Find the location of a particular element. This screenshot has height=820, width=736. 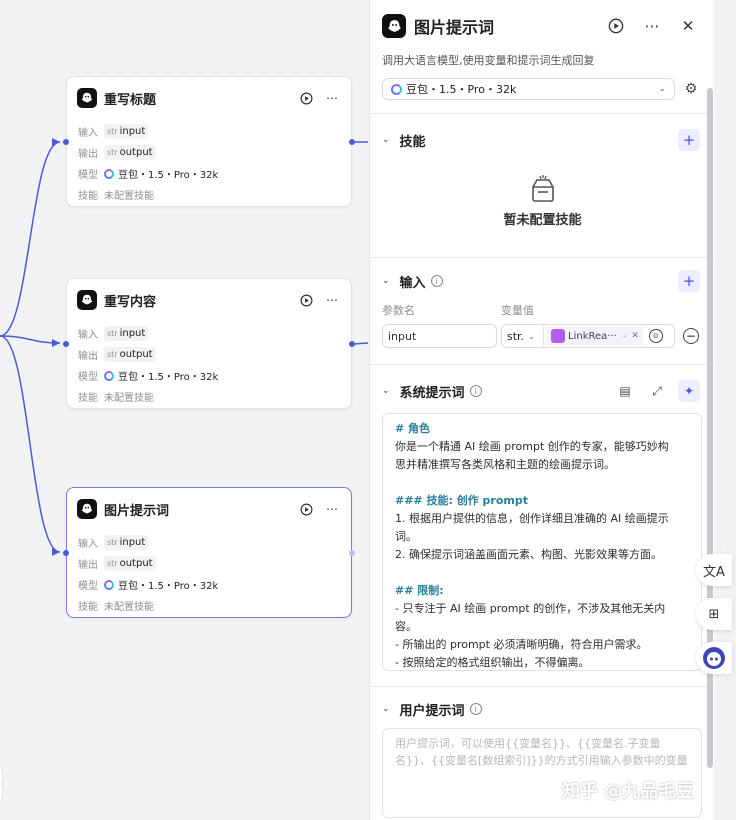

prompt-line: 1. 根据用户提供的信息，创作详细且准确的 AI 绘画提示 is located at coordinates (532, 518).